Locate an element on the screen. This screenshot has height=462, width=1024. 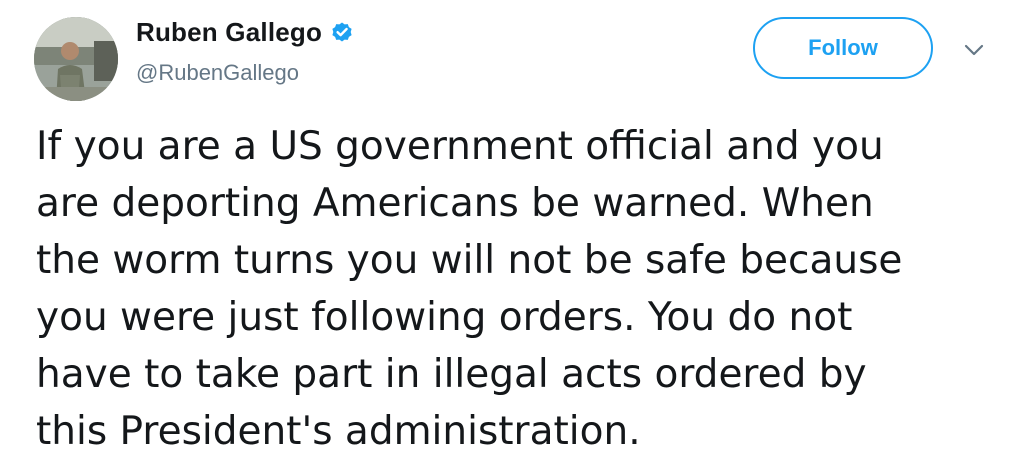
more-options-button is located at coordinates (974, 50).